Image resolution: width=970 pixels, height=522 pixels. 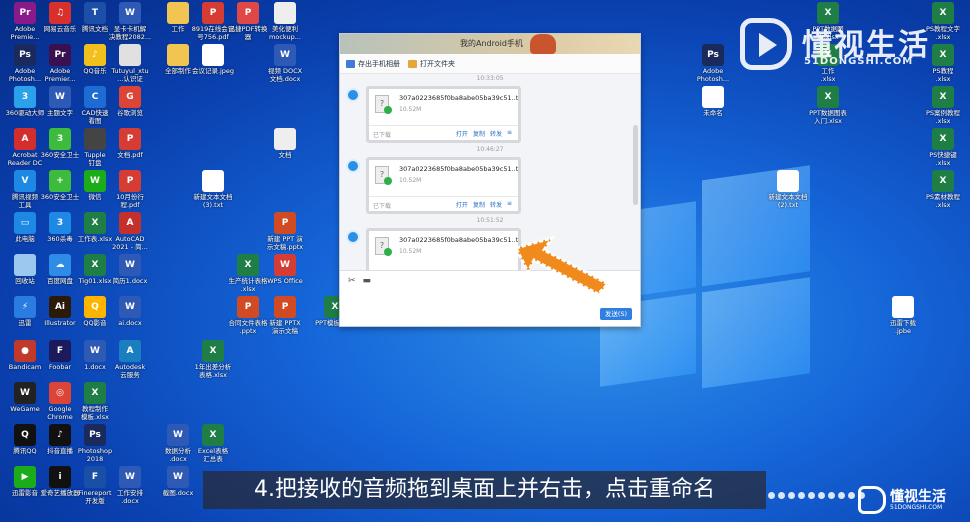 What do you see at coordinates (713, 113) in the screenshot?
I see `desktop-icon-label: 未命名` at bounding box center [713, 113].